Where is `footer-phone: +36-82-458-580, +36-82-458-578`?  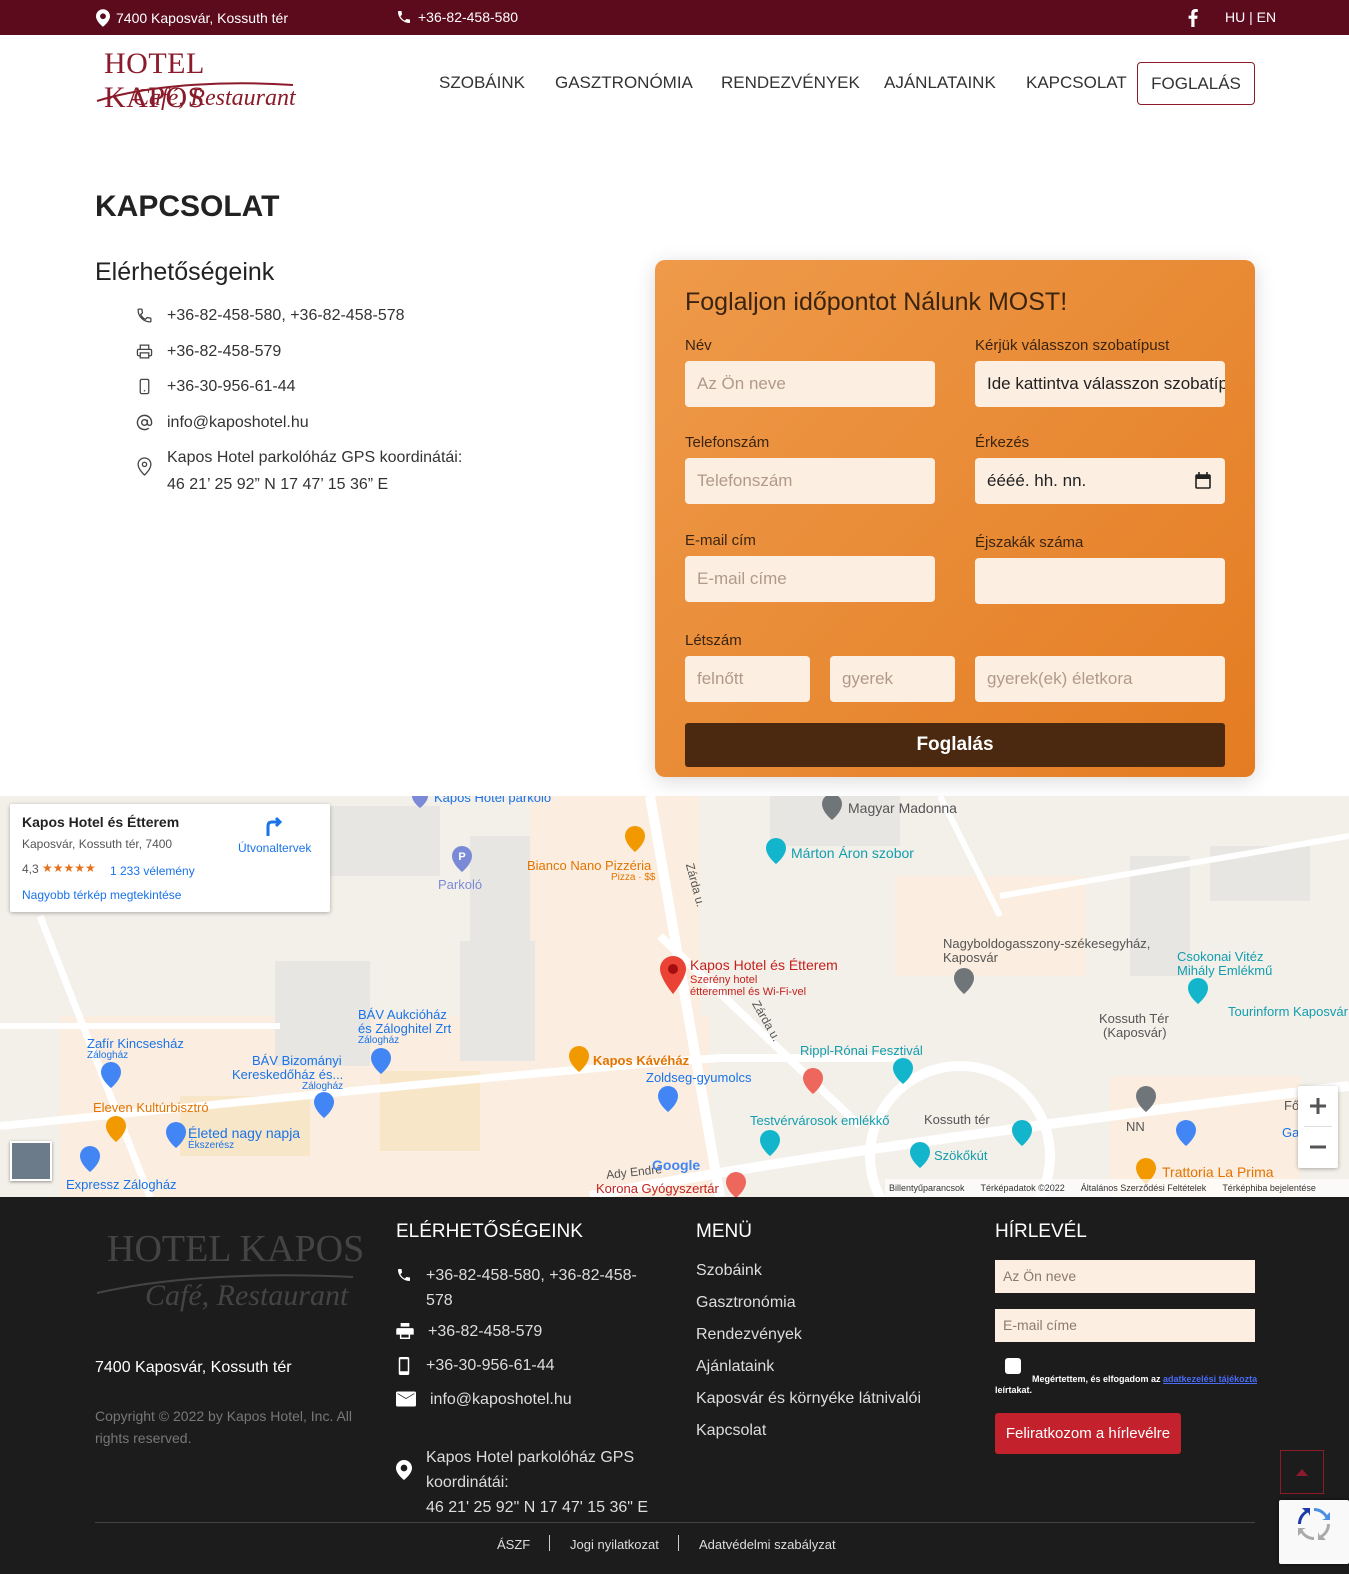
footer-phone: +36-82-458-580, +36-82-458-578 is located at coordinates (526, 1288).